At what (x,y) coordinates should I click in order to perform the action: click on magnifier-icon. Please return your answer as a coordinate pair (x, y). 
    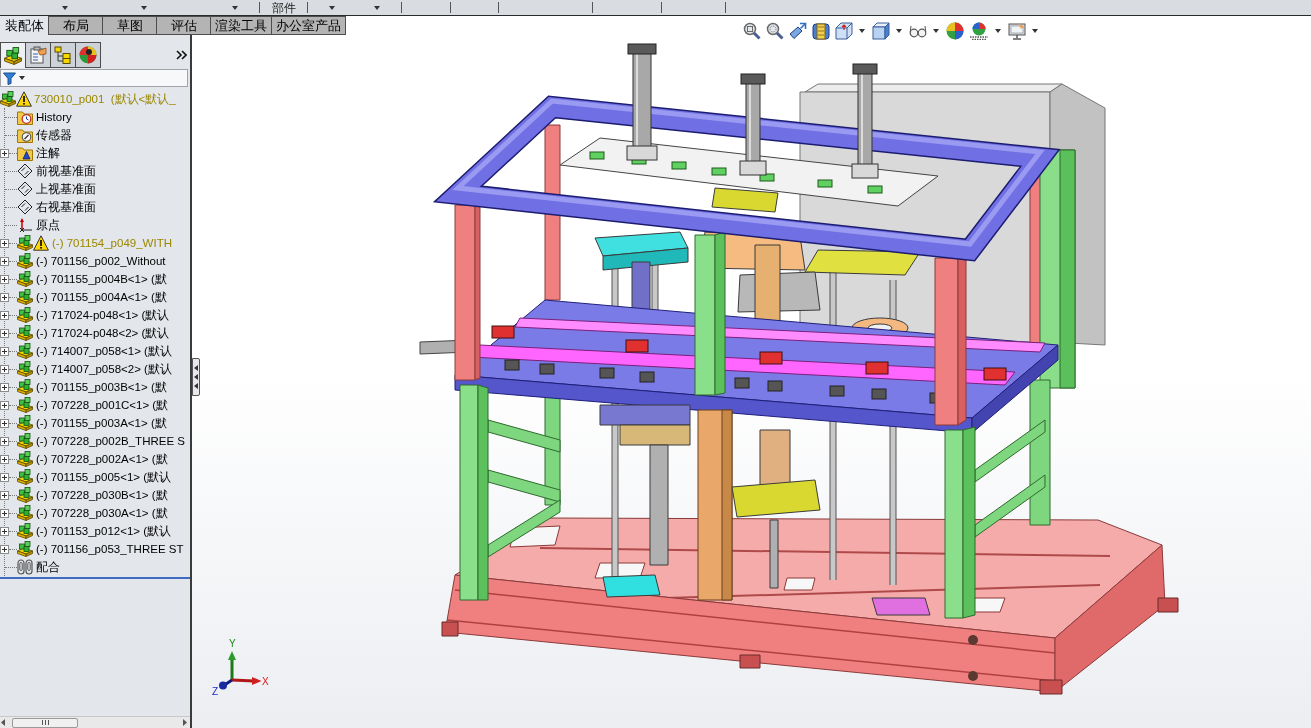
    Looking at the image, I should click on (752, 31).